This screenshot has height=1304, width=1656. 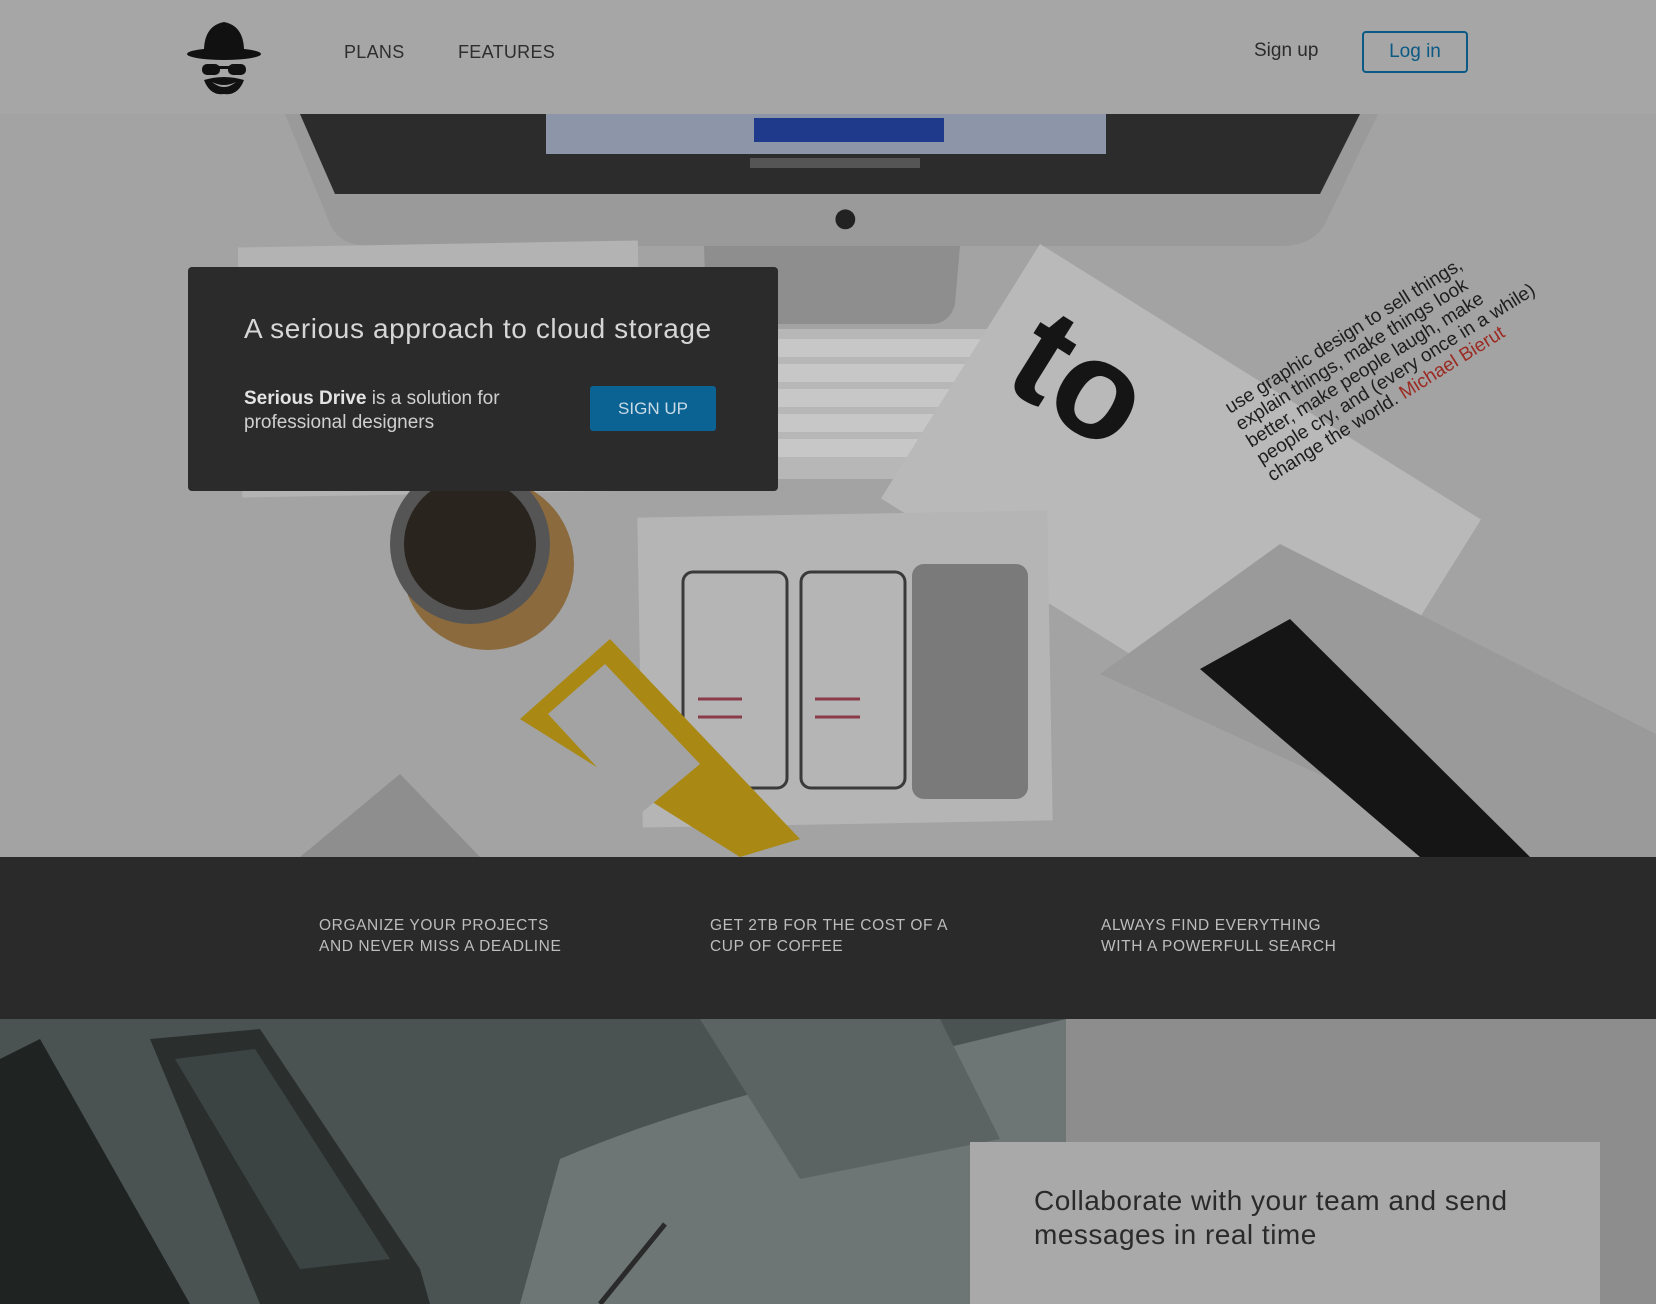 What do you see at coordinates (1286, 51) in the screenshot?
I see `signup-link: Sign up` at bounding box center [1286, 51].